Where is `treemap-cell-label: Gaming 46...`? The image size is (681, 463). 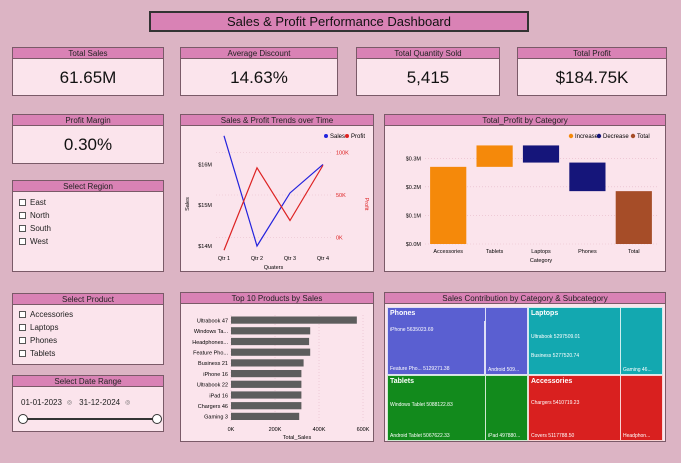
treemap-cell-label: Gaming 46... is located at coordinates (637, 370).